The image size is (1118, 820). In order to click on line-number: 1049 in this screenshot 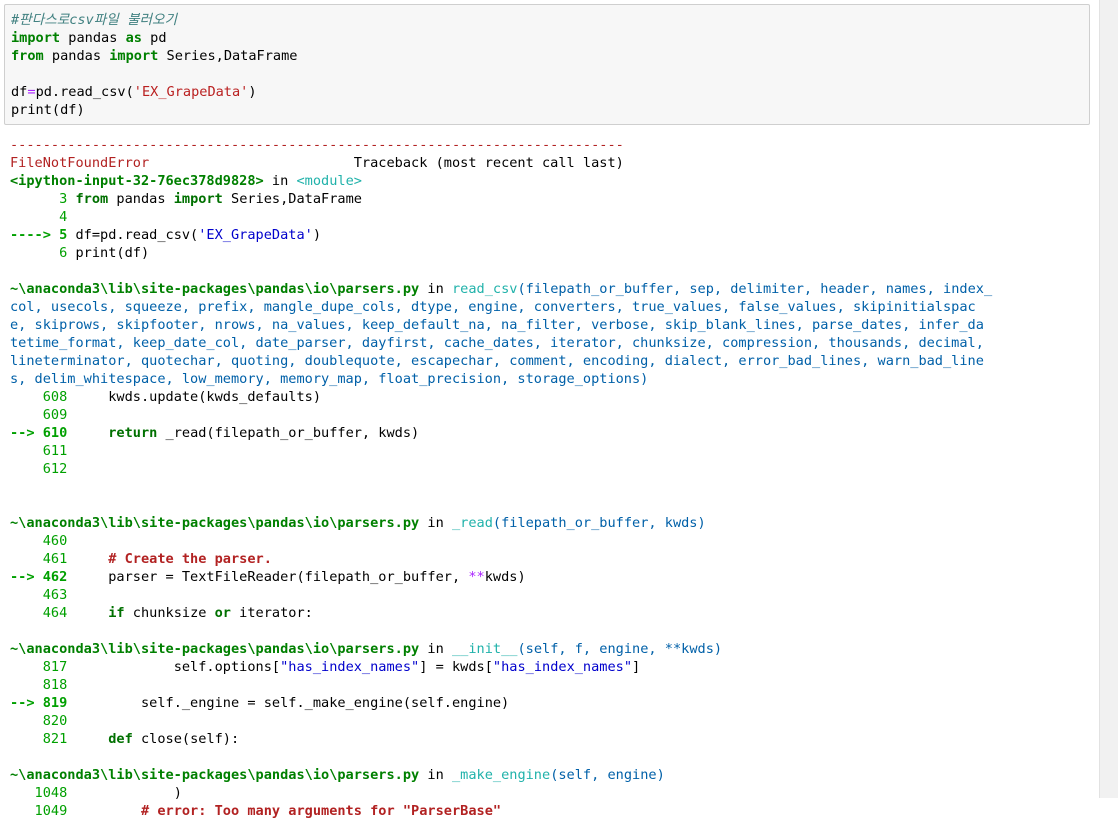, I will do `click(43, 811)`.